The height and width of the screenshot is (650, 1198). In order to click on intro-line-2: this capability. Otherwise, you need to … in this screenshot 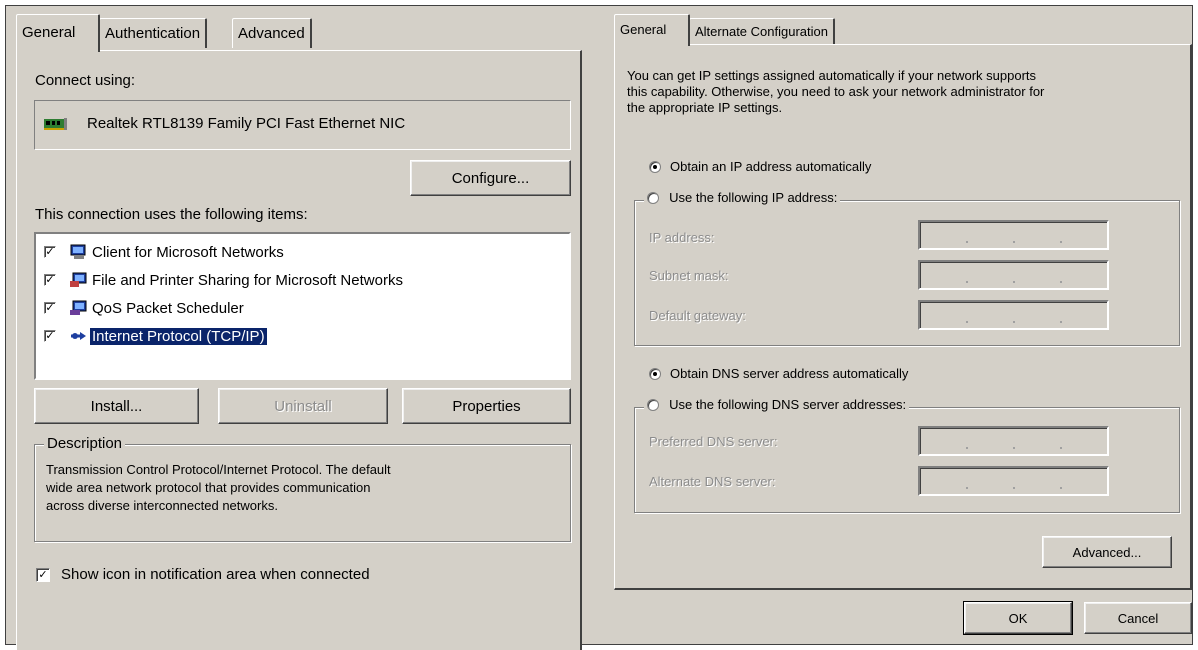, I will do `click(836, 91)`.